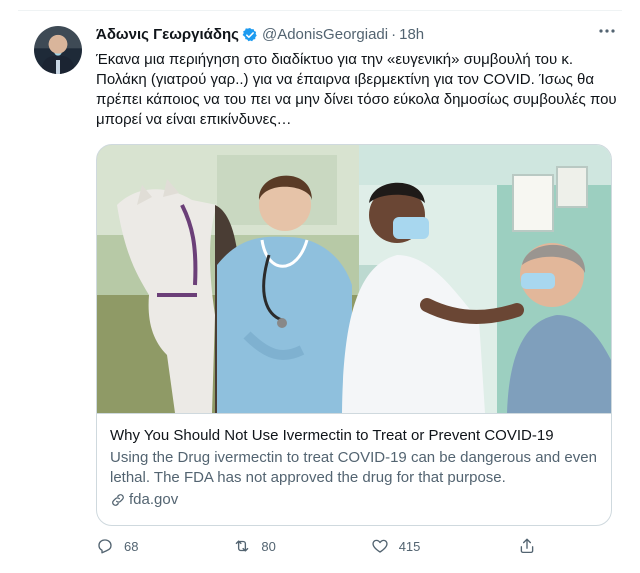  I want to click on retweet-button: 80, so click(301, 546).